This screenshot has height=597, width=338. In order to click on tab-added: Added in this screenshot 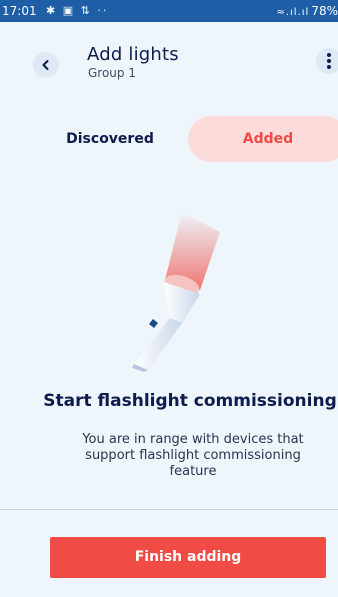, I will do `click(263, 139)`.